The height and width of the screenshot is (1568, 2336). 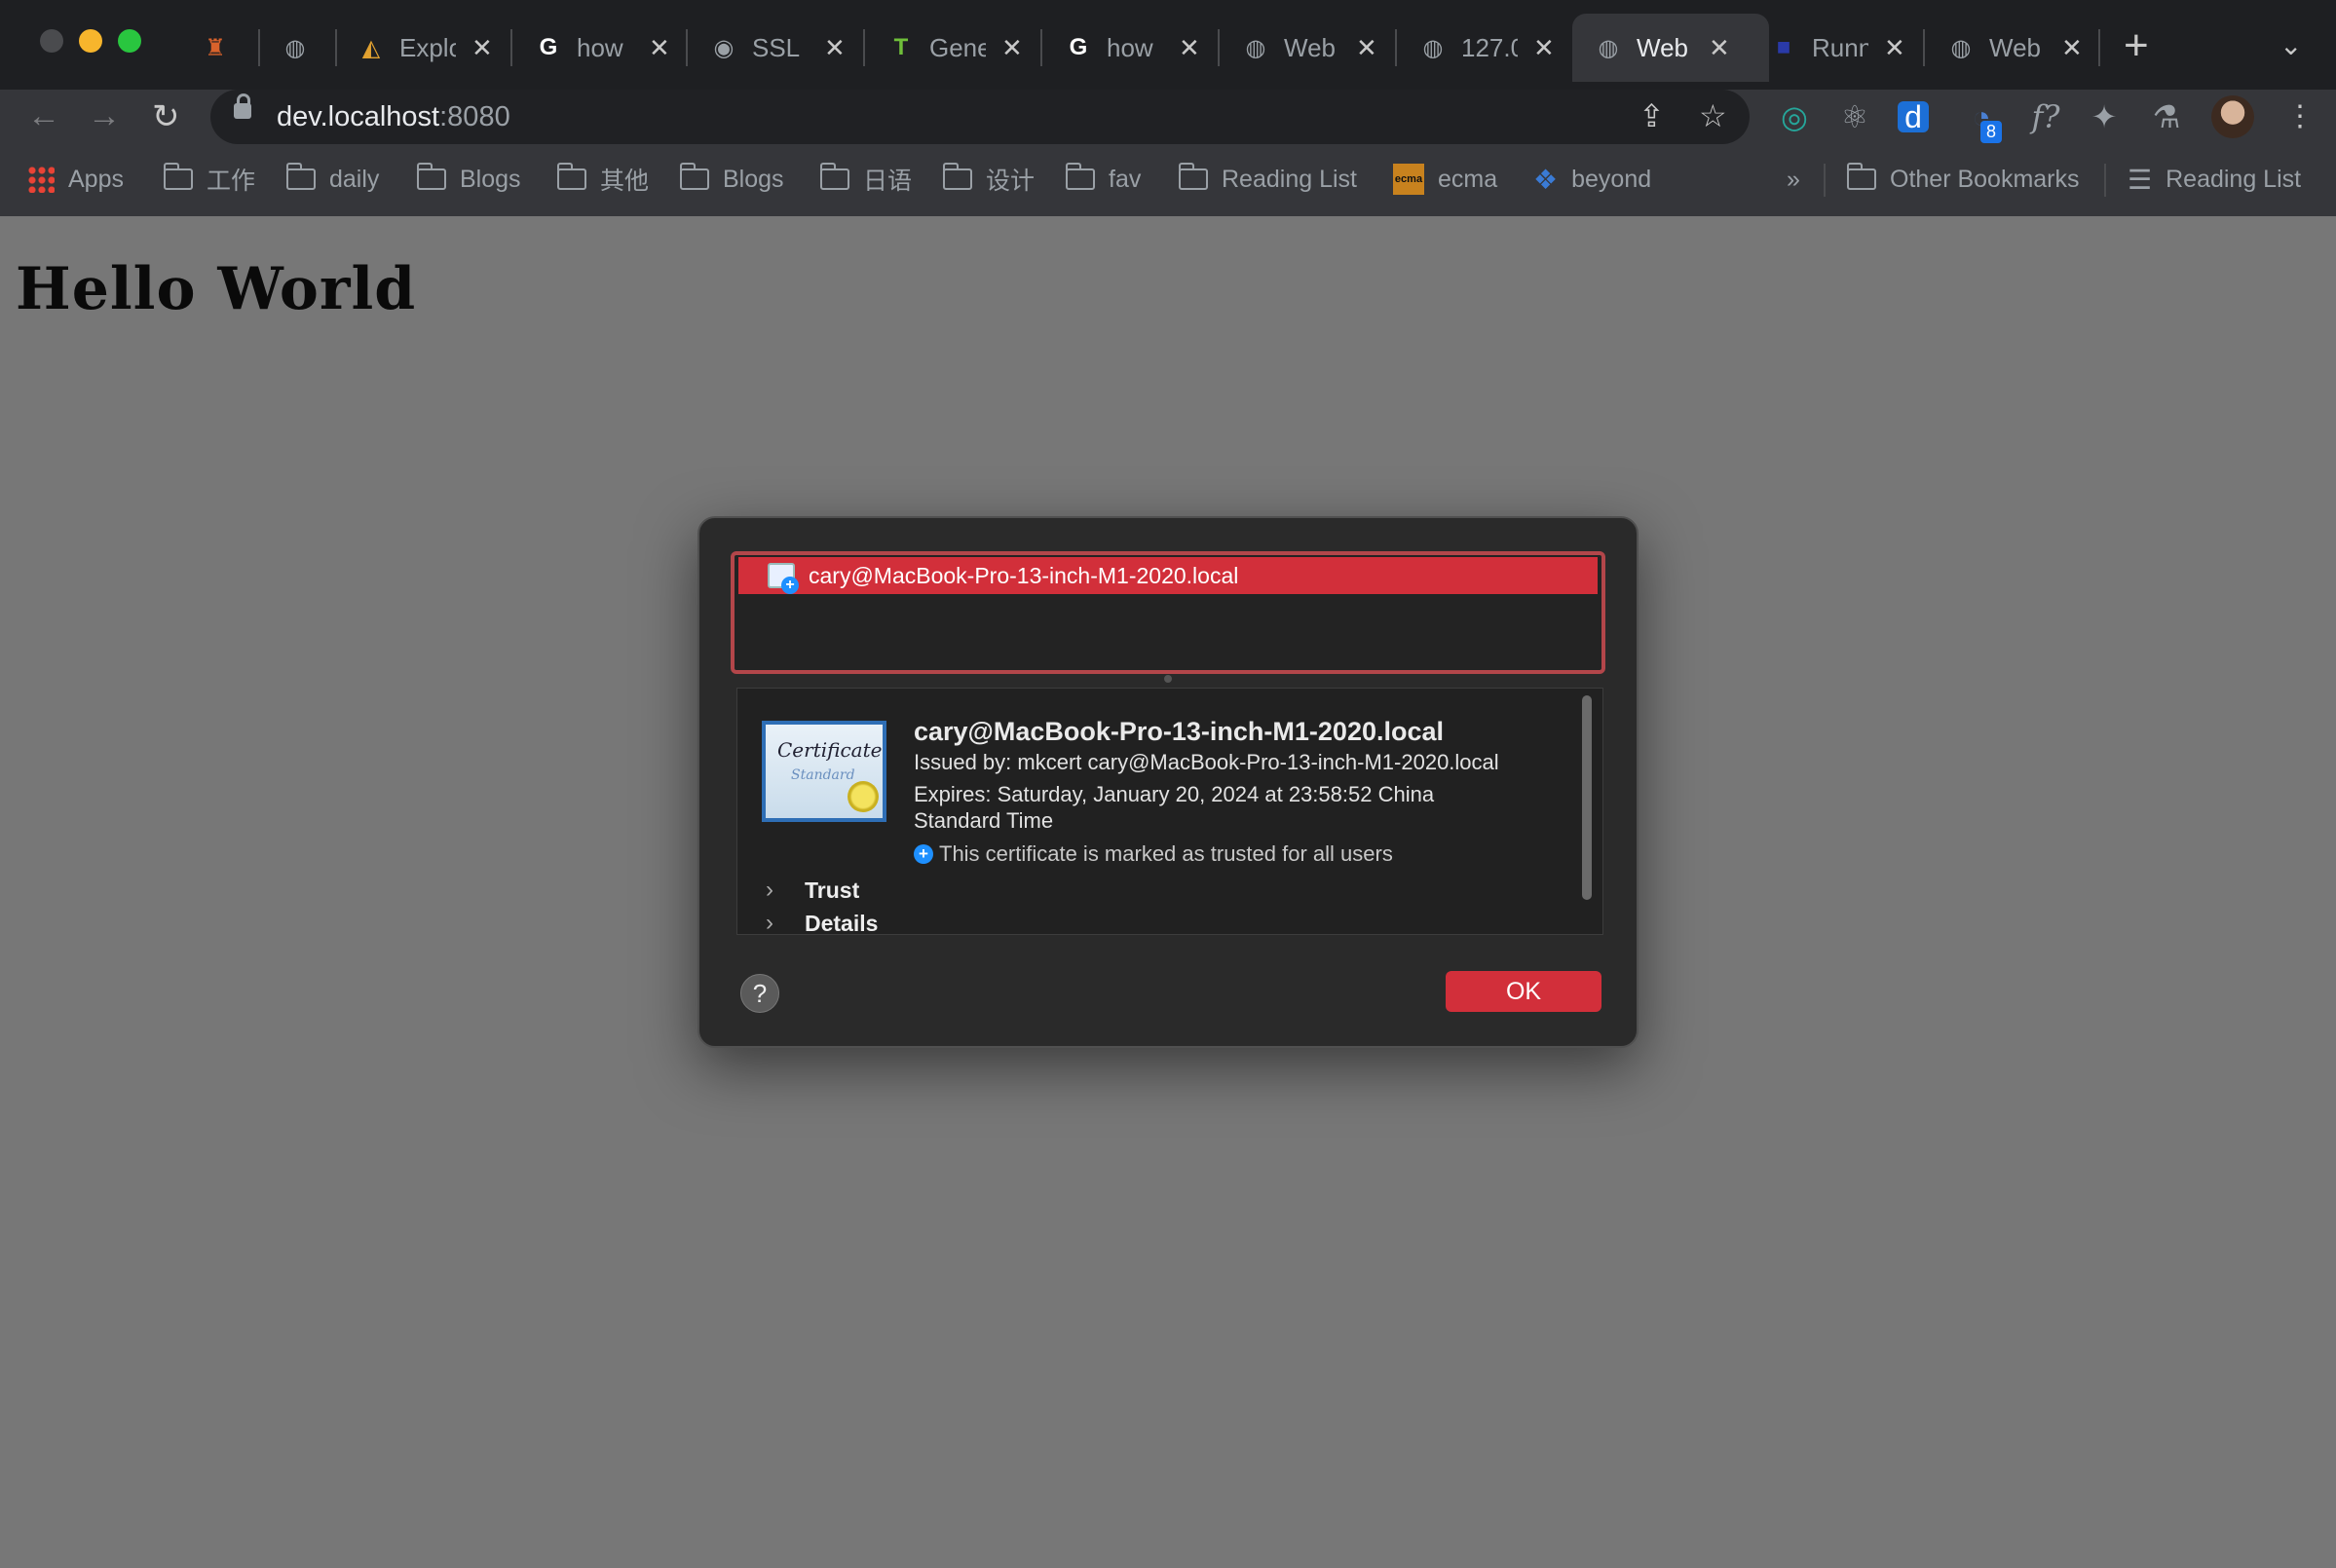 I want to click on tab-5: ◉ SSL ✕, so click(x=777, y=48).